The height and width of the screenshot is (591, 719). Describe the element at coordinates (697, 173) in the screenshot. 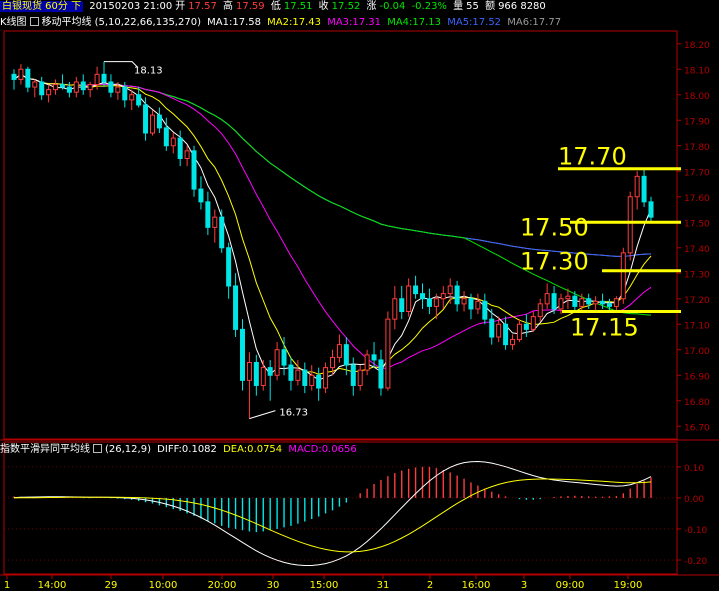

I see `price-tick-label: 17.70` at that location.